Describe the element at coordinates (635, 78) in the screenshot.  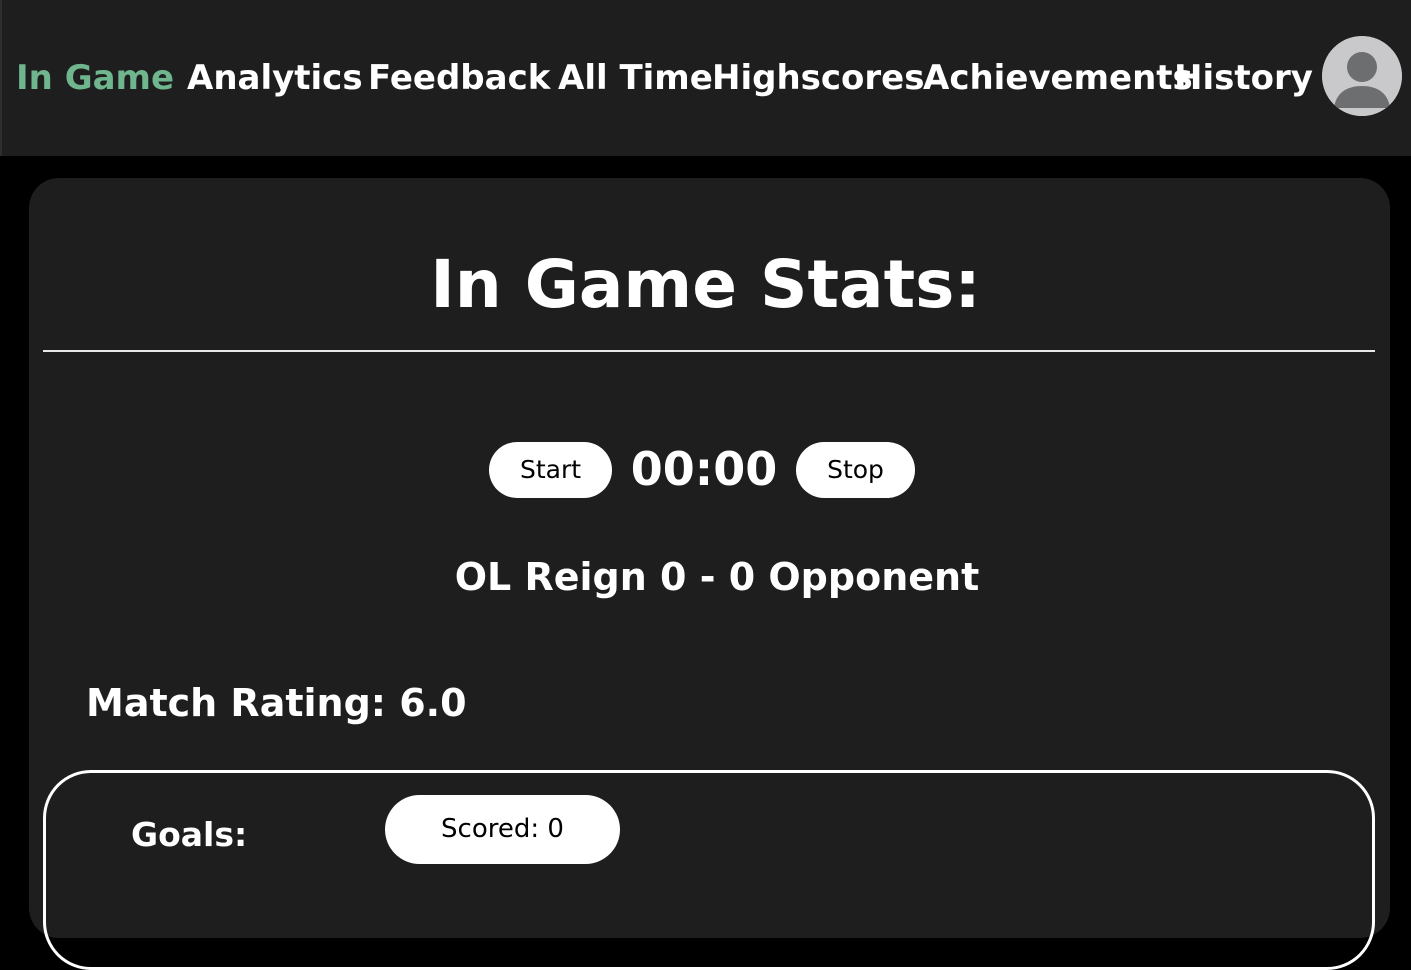
I see `nav-item-all-time: All Time` at that location.